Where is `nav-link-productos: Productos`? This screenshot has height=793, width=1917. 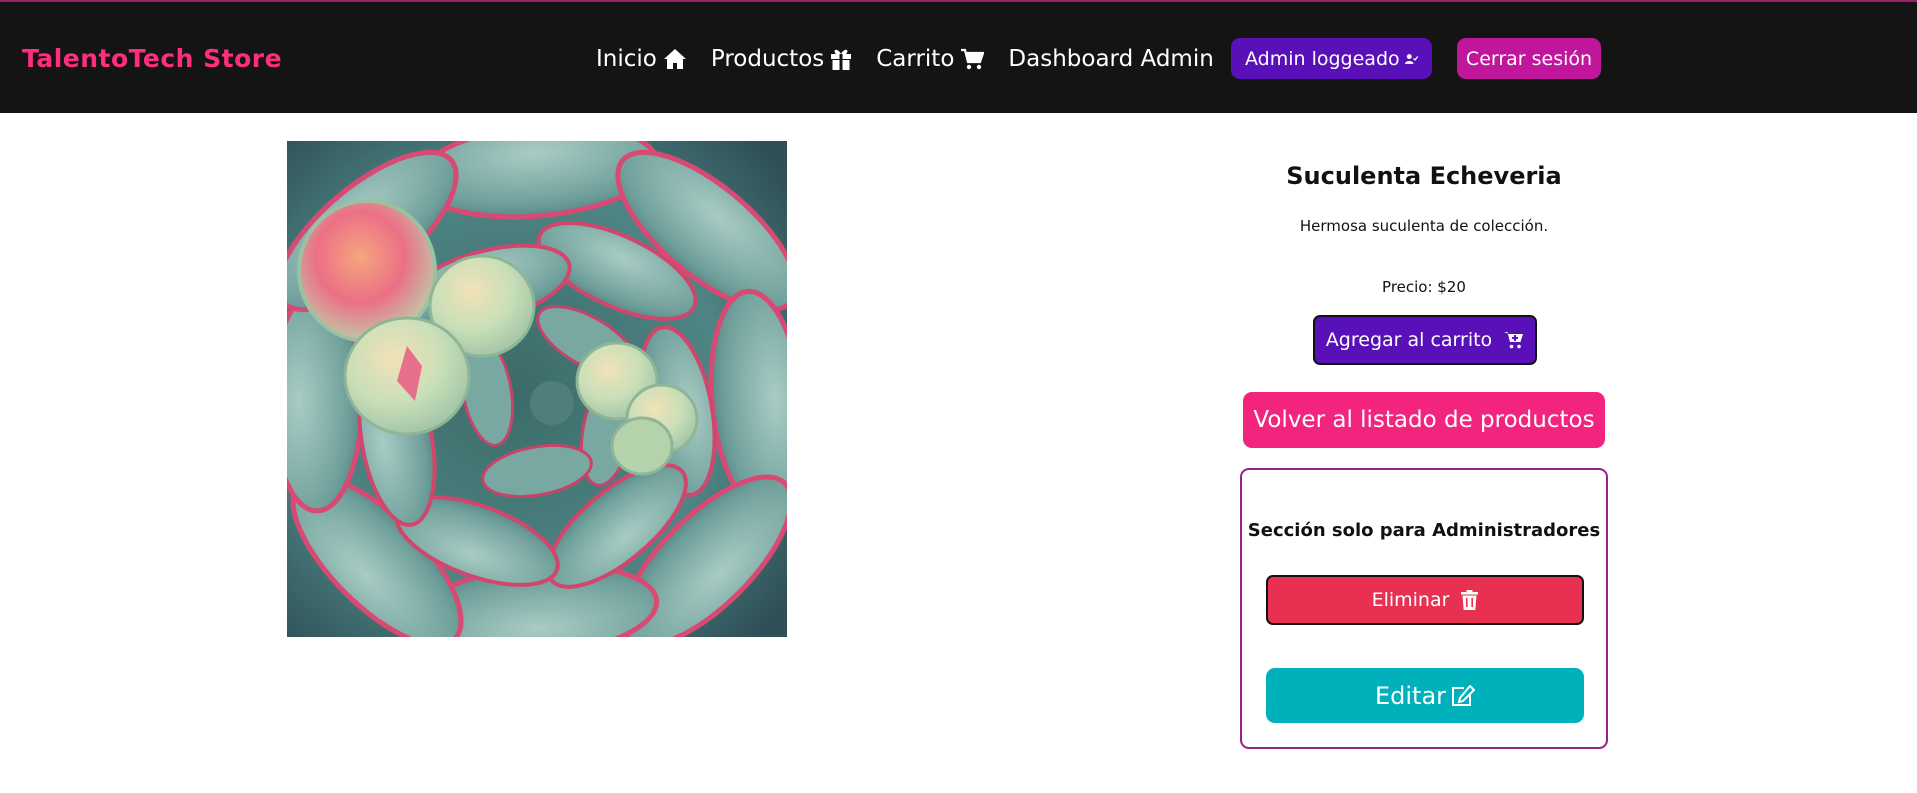
nav-link-productos: Productos is located at coordinates (781, 59).